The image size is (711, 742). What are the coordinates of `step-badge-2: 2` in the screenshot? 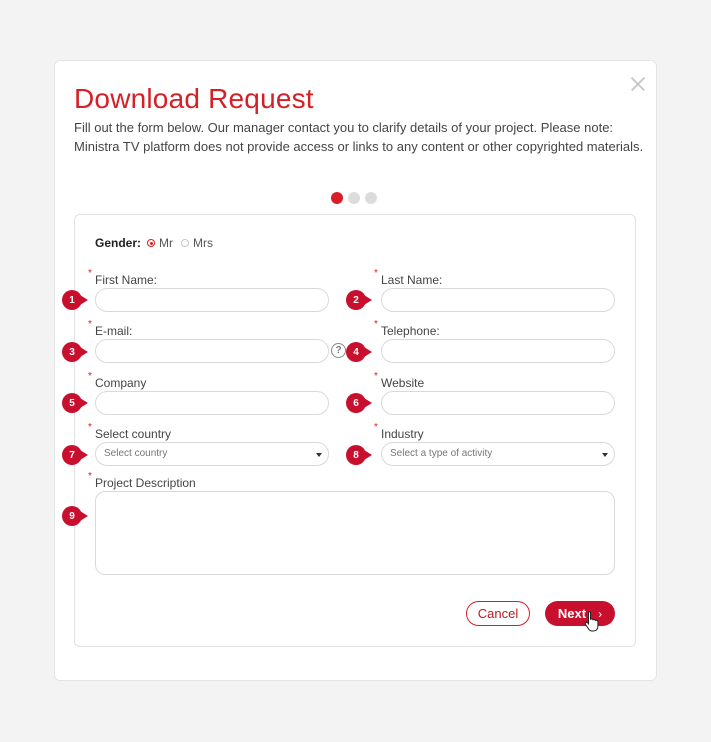 It's located at (359, 300).